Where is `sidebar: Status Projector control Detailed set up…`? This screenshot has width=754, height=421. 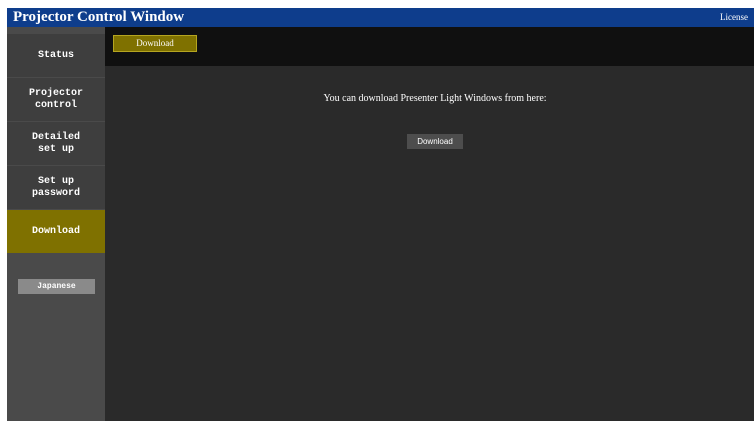
sidebar: Status Projector control Detailed set up… is located at coordinates (56, 224).